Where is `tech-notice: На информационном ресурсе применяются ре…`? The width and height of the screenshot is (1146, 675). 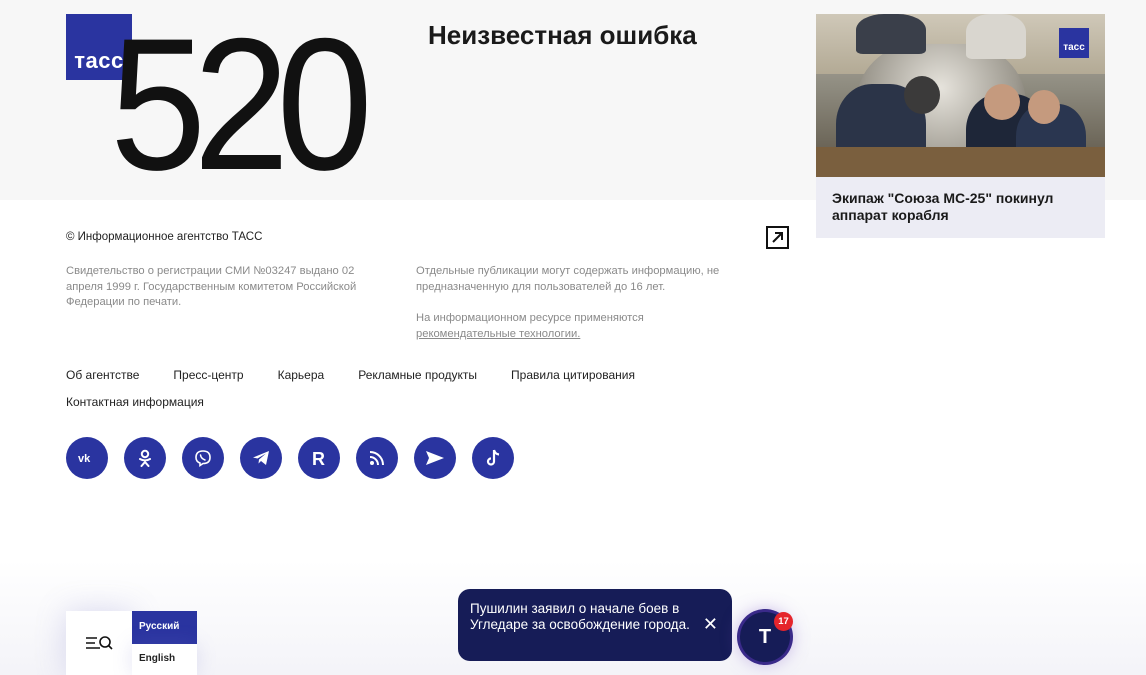
tech-notice: На информационном ресурсе применяются ре… is located at coordinates (586, 326).